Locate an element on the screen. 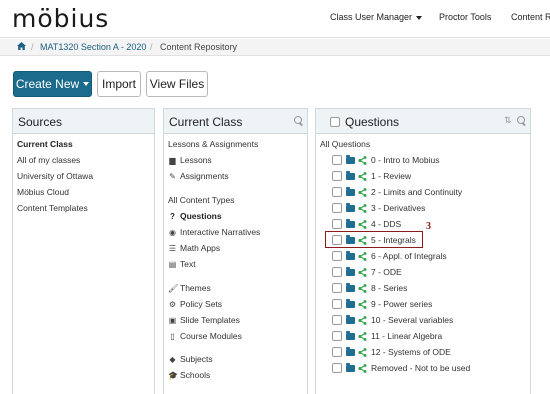 The height and width of the screenshot is (394, 550). graduation-cap-icon: 🎓 is located at coordinates (173, 375).